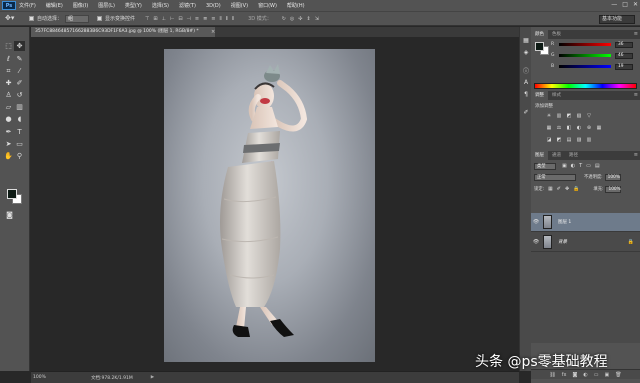 The image size is (640, 383). What do you see at coordinates (539, 46) in the screenshot?
I see `color-panel-foreground-swatch` at bounding box center [539, 46].